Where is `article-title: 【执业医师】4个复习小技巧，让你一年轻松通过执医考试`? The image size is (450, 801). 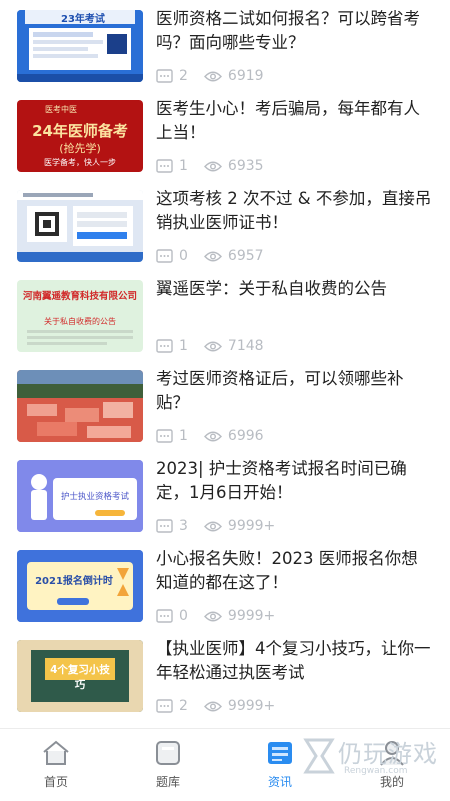 article-title: 【执业医师】4个复习小技巧，让你一年轻松通过执医考试 is located at coordinates (295, 661).